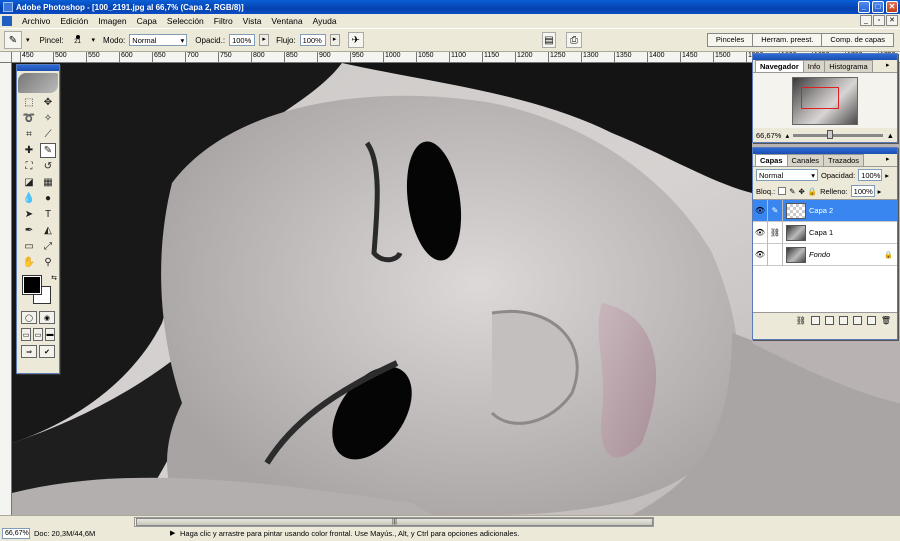 The height and width of the screenshot is (541, 900). What do you see at coordinates (29, 317) in the screenshot?
I see `standard-mode-icon: ◯` at bounding box center [29, 317].